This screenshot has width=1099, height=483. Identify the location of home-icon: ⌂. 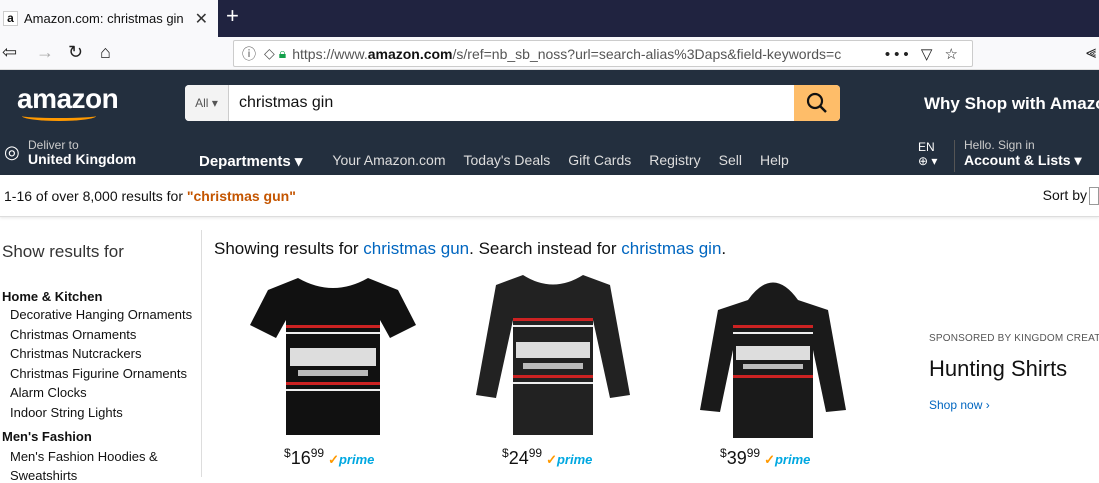
(105, 52).